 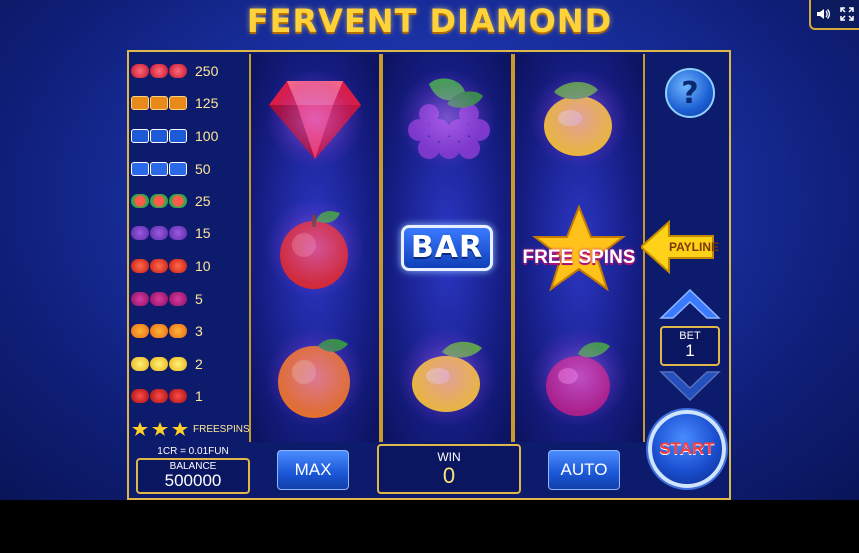 I want to click on bar-blue-icon, so click(x=162, y=169).